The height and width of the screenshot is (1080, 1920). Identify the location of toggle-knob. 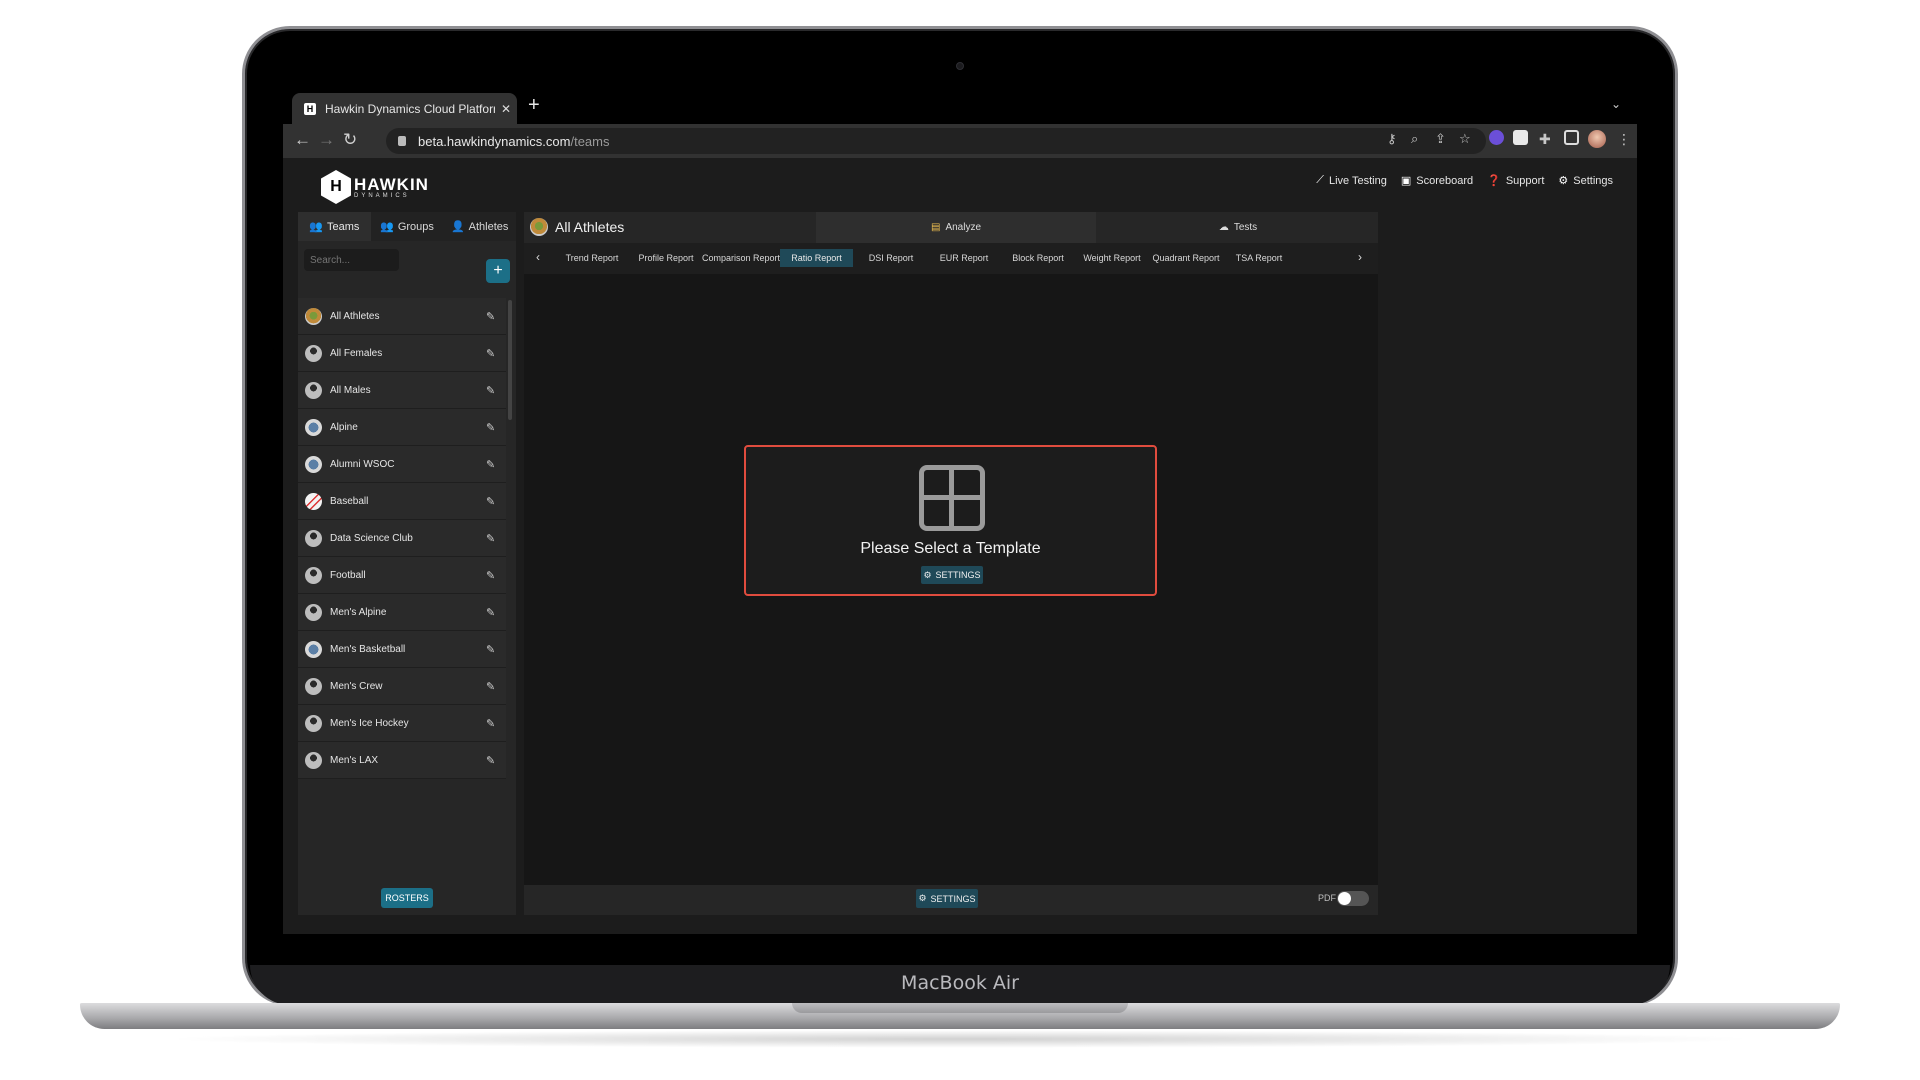
(1344, 898).